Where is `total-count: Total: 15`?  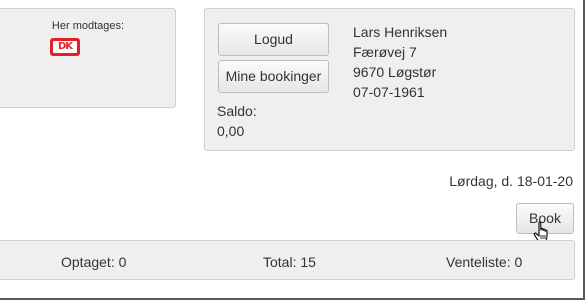
total-count: Total: 15 is located at coordinates (289, 262).